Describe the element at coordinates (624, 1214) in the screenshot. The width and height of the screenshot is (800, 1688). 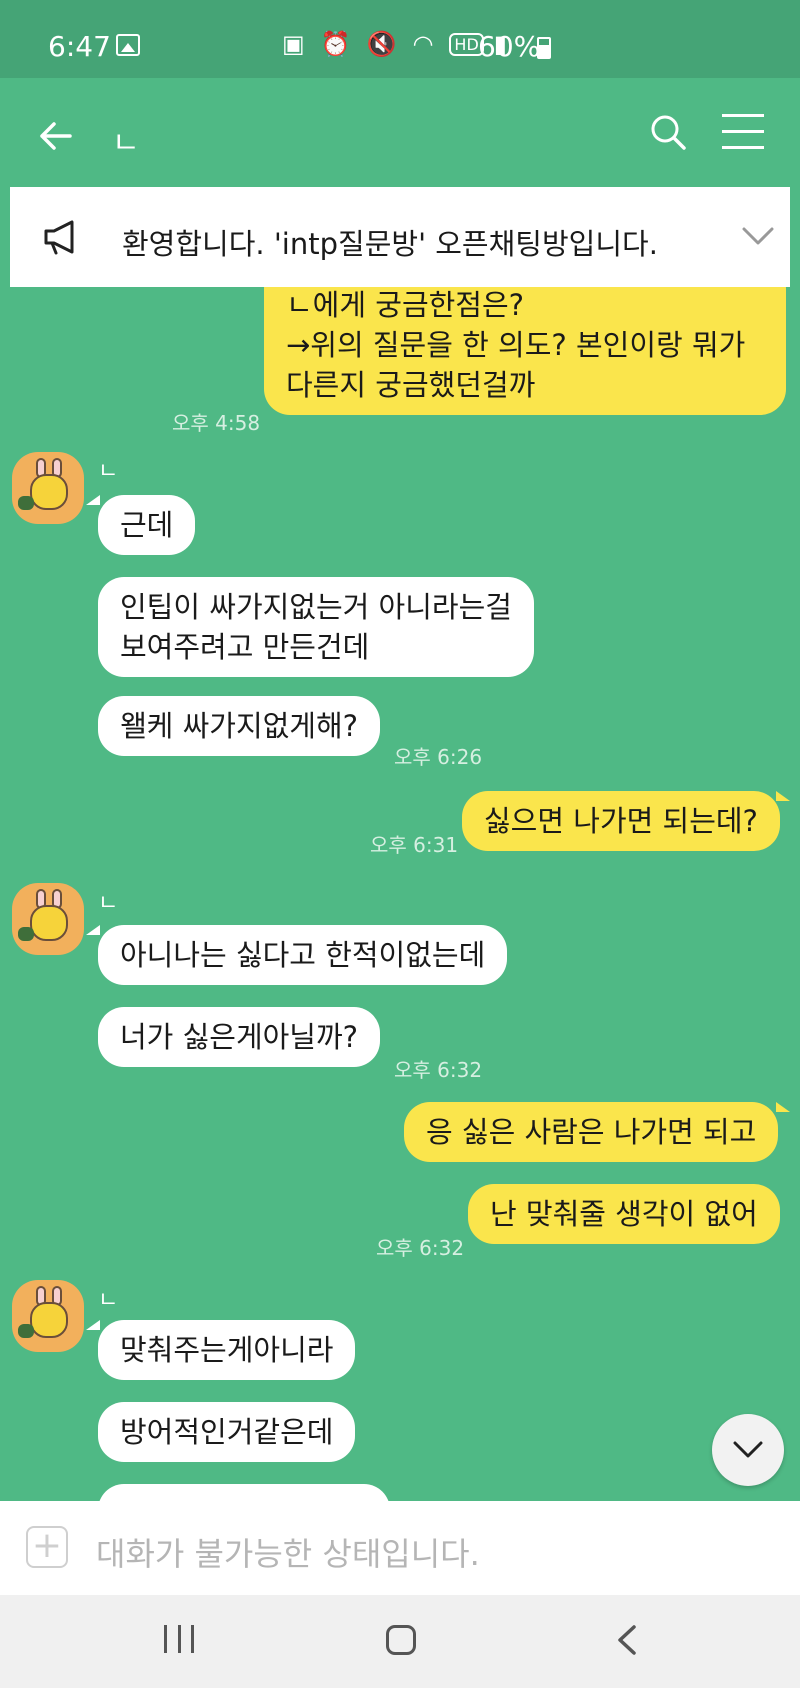
I see `outgoing-message: 난 맞춰줄 생각이 없어` at that location.